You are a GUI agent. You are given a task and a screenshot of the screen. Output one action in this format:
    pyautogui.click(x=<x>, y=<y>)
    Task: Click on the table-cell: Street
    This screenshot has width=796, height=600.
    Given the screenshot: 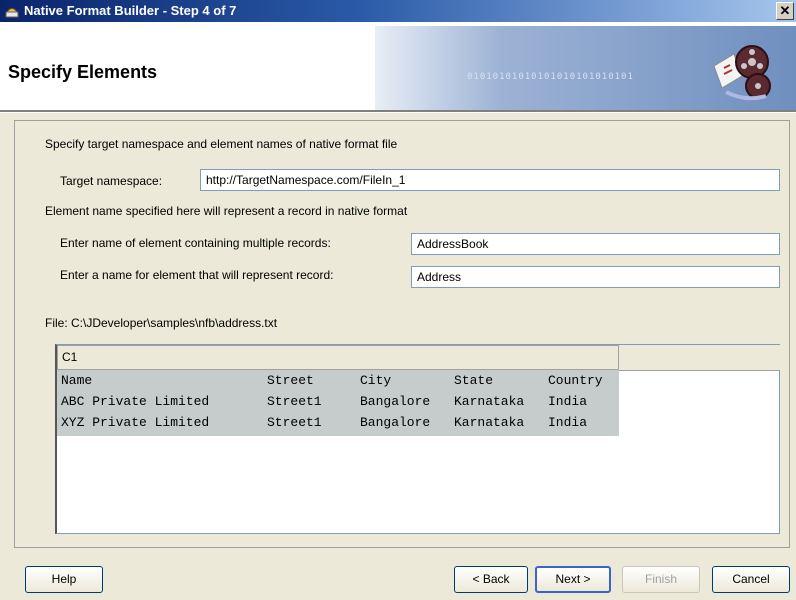 What is the action you would take?
    pyautogui.click(x=290, y=380)
    